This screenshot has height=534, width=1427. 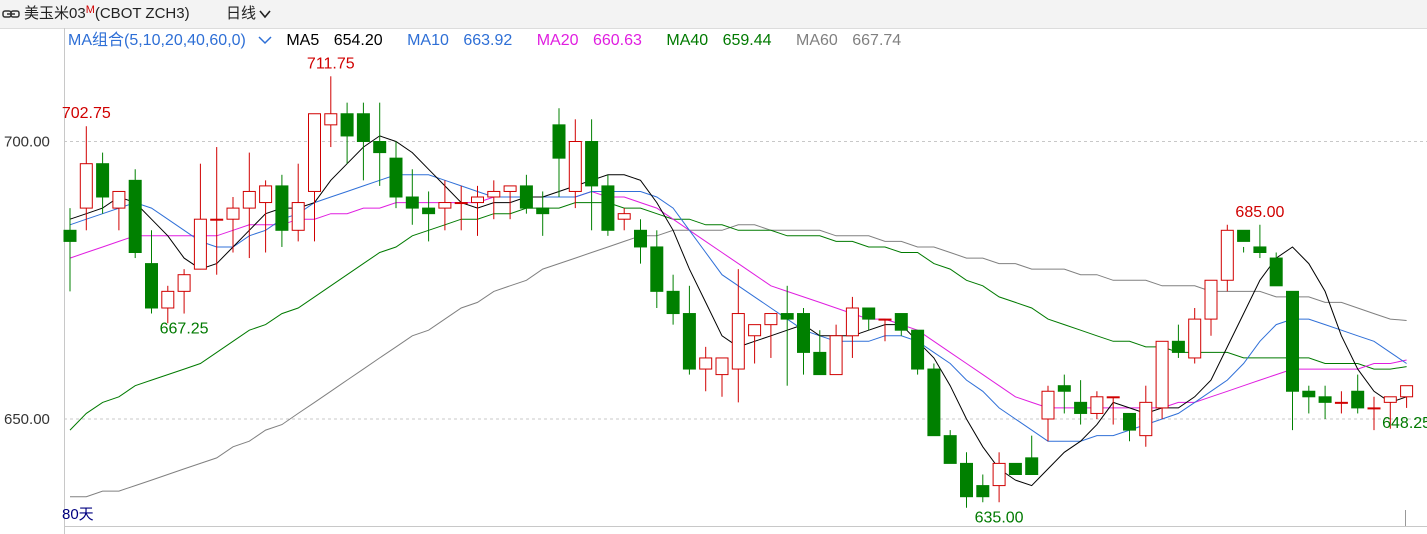 I want to click on ma60-value: 667.74, so click(x=877, y=40).